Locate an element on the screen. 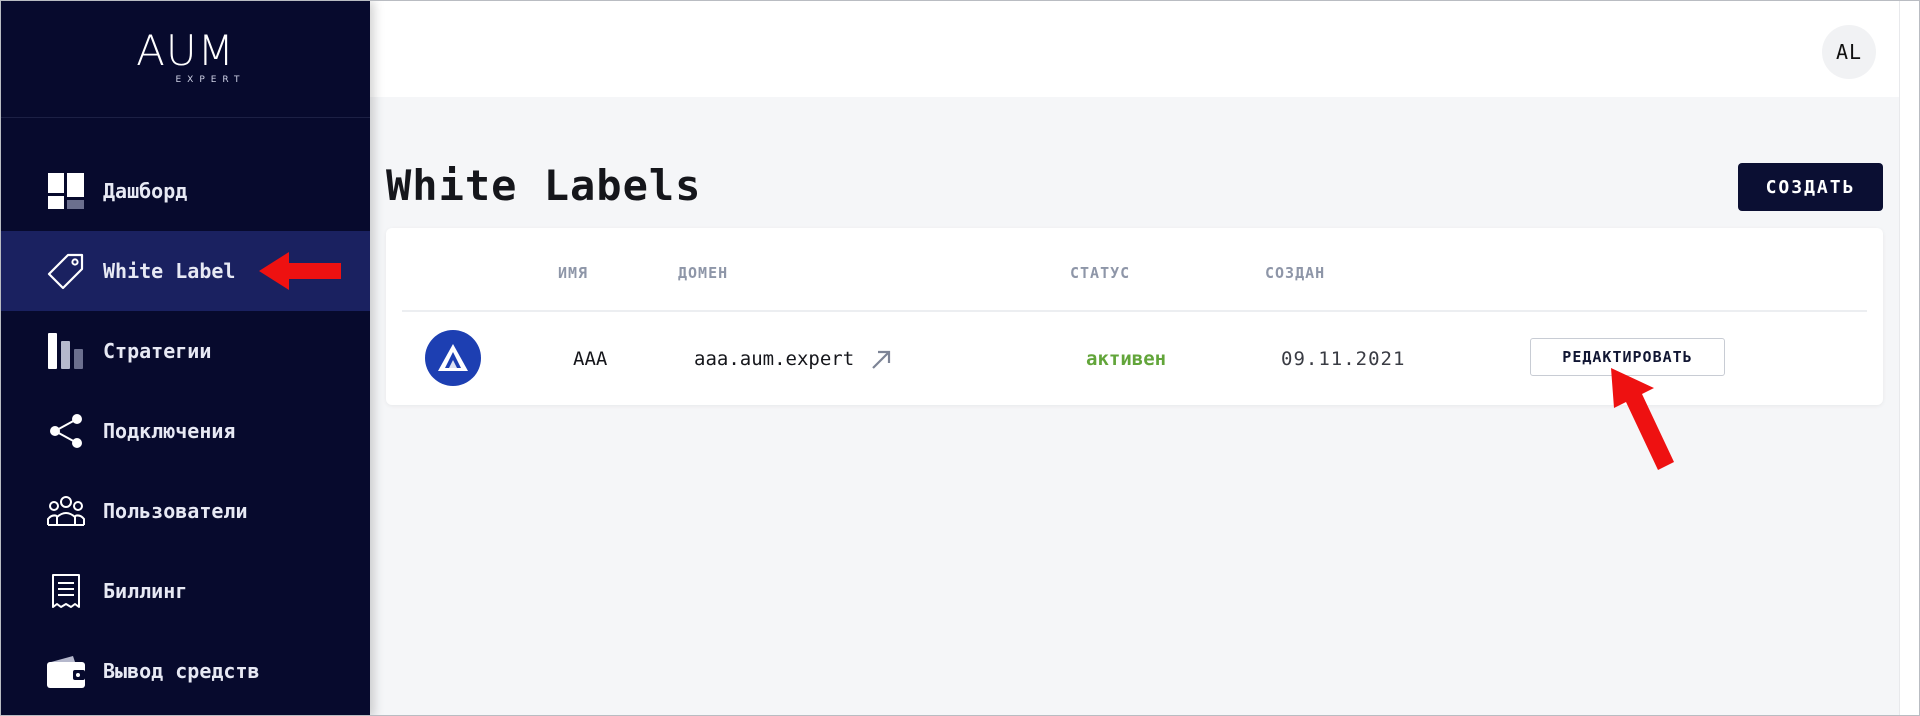 Image resolution: width=1920 pixels, height=716 pixels. receipt-icon is located at coordinates (66, 591).